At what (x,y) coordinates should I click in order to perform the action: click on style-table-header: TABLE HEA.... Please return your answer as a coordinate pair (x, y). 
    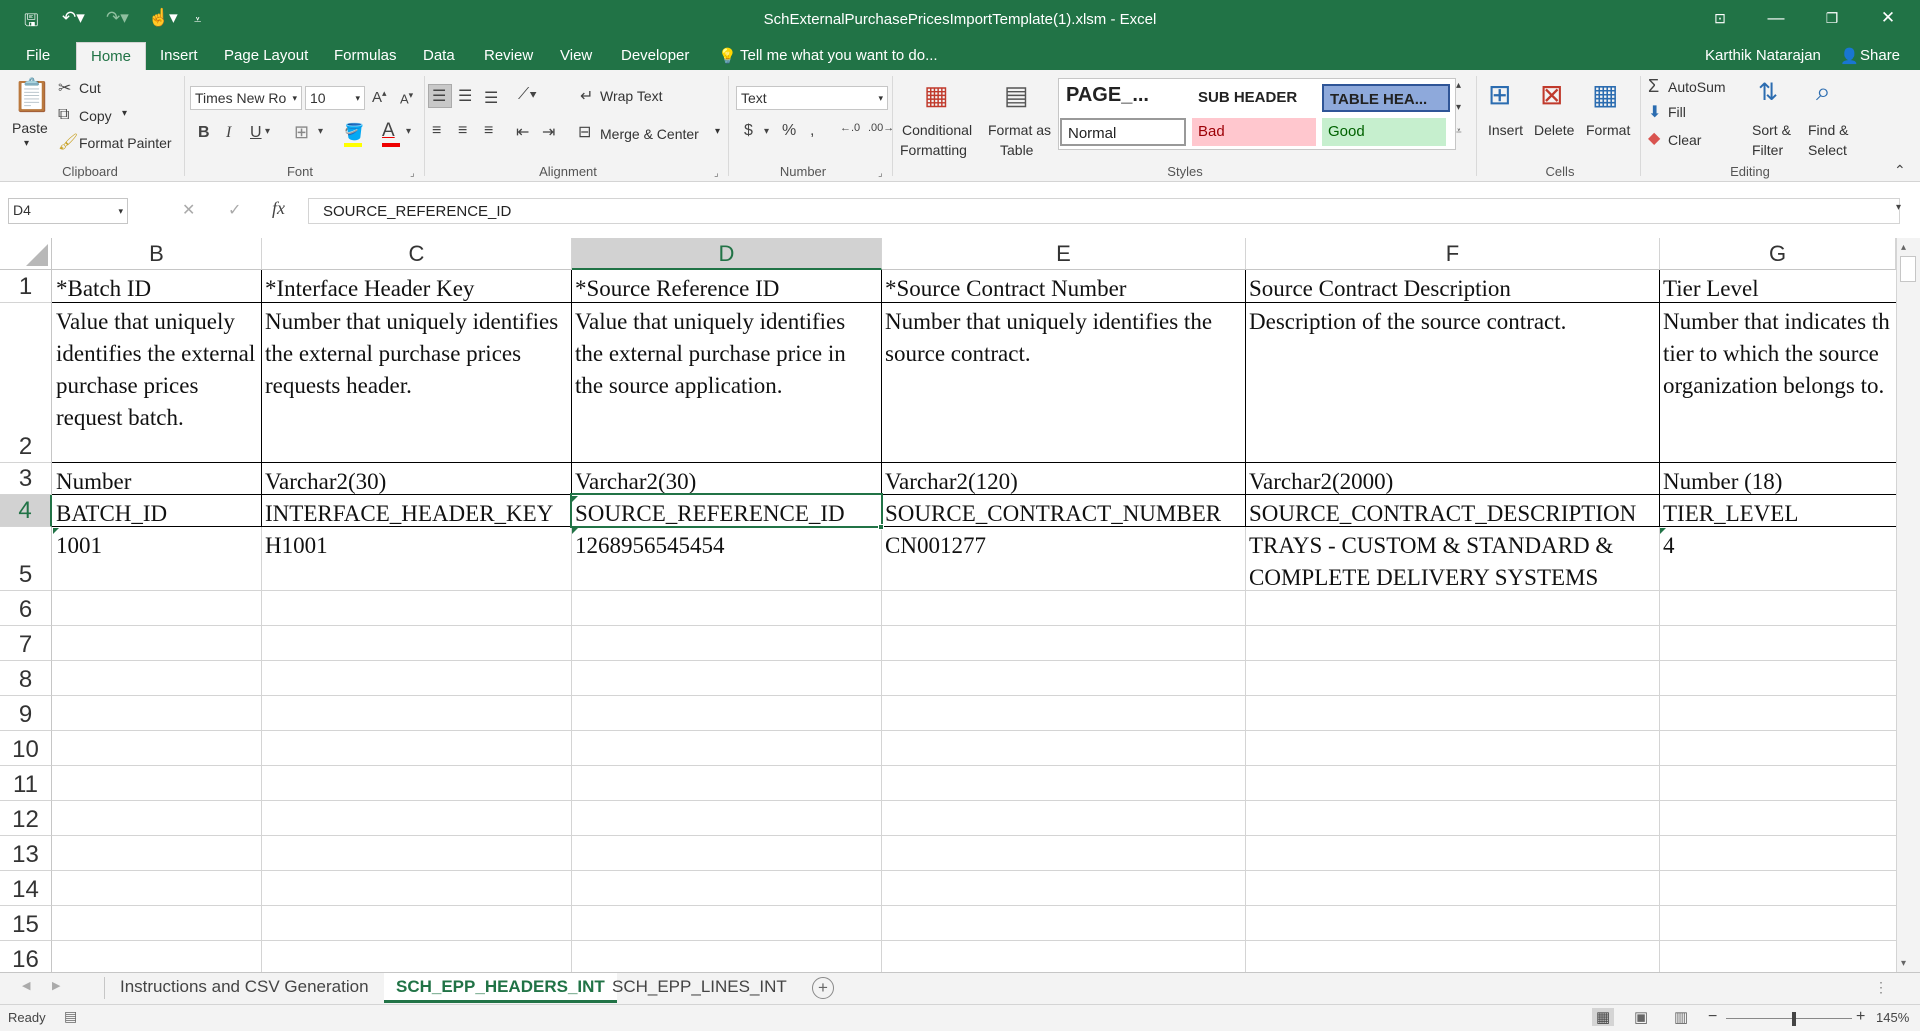
    Looking at the image, I should click on (1386, 98).